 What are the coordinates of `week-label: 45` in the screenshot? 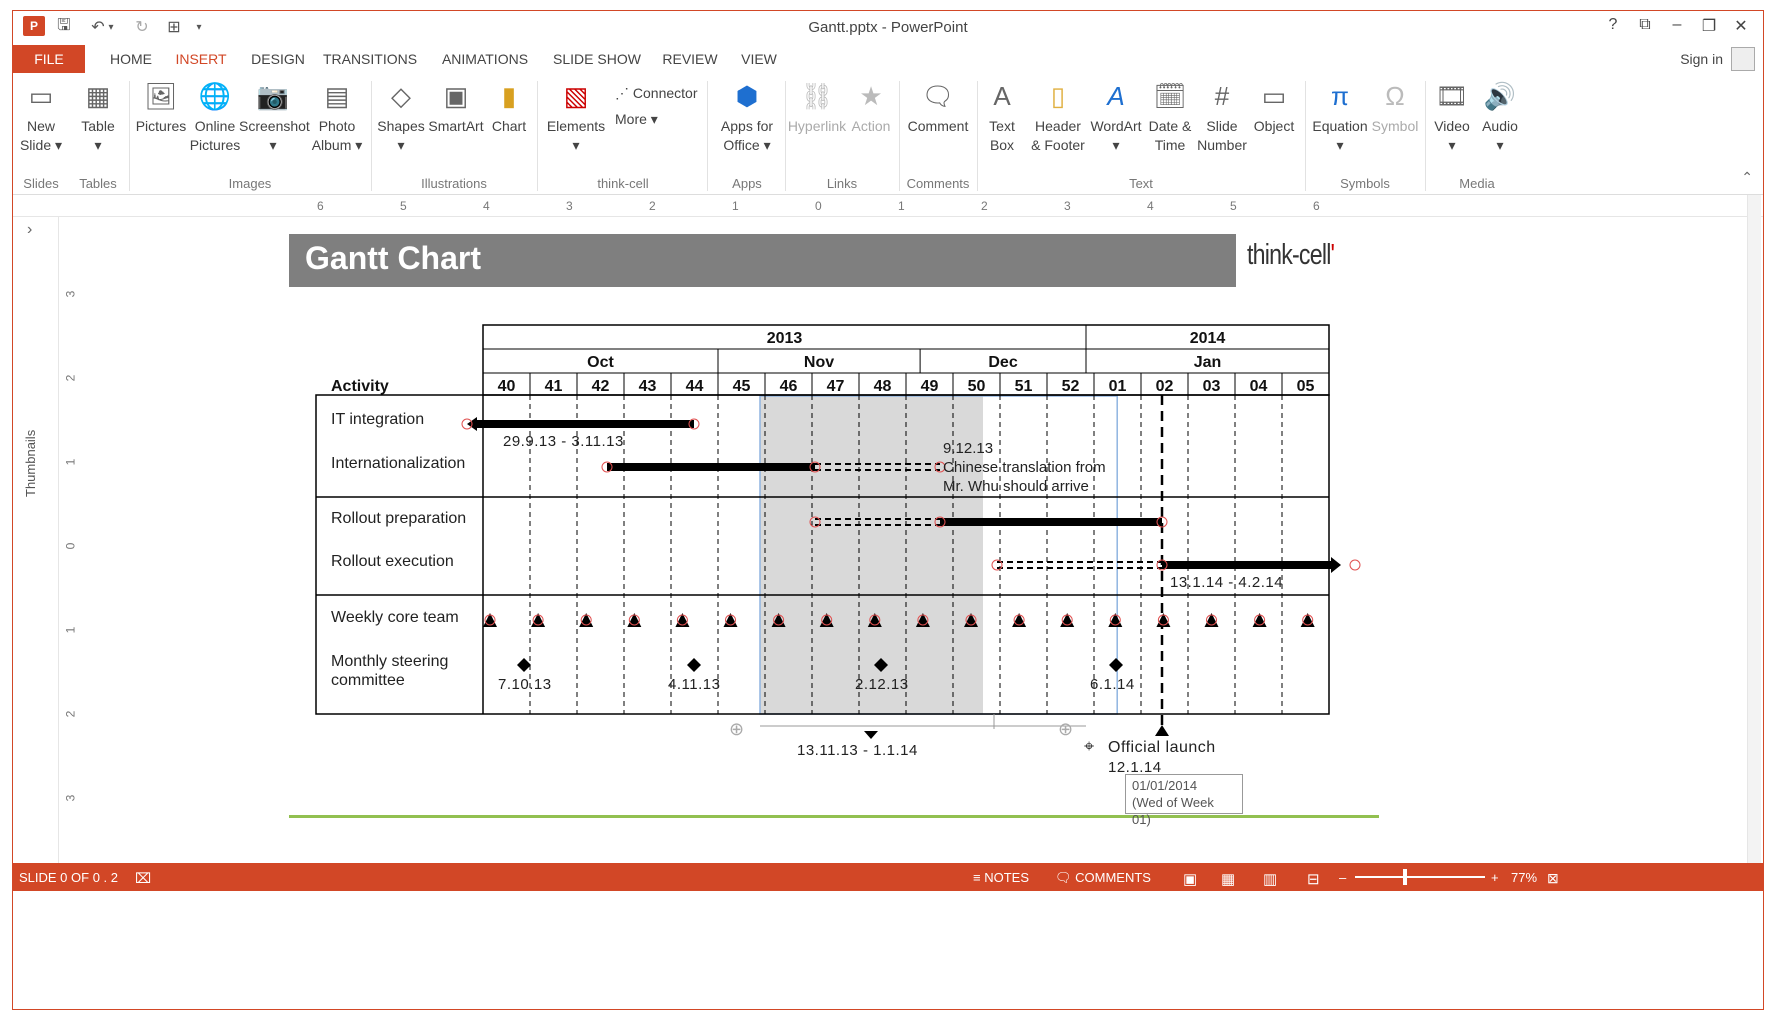 It's located at (742, 386).